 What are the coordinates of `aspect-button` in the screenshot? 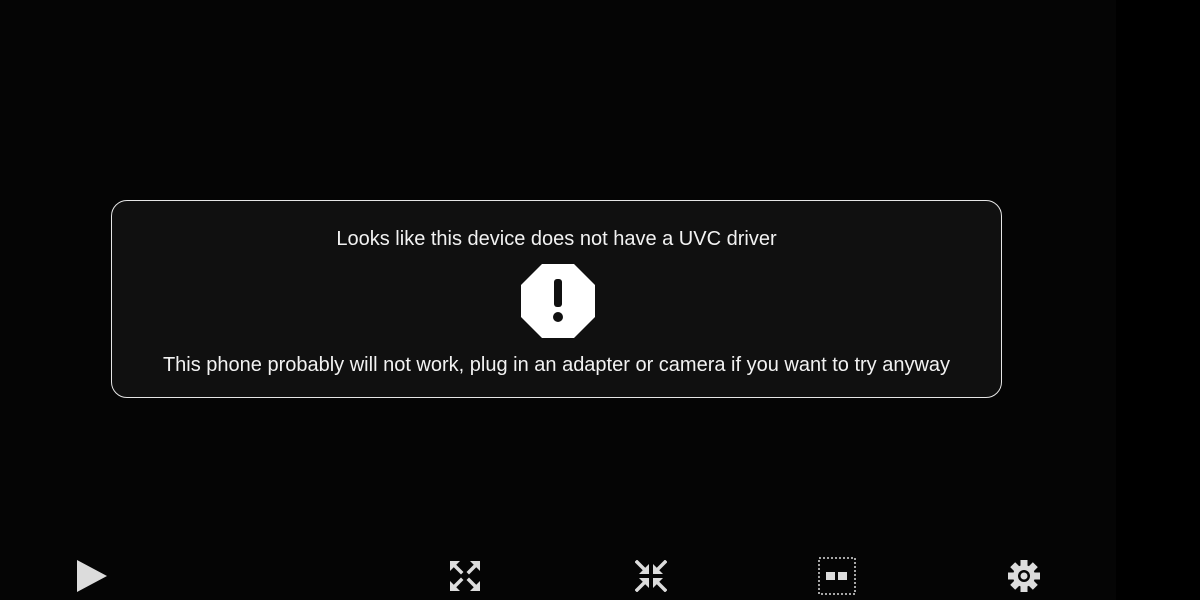 It's located at (837, 576).